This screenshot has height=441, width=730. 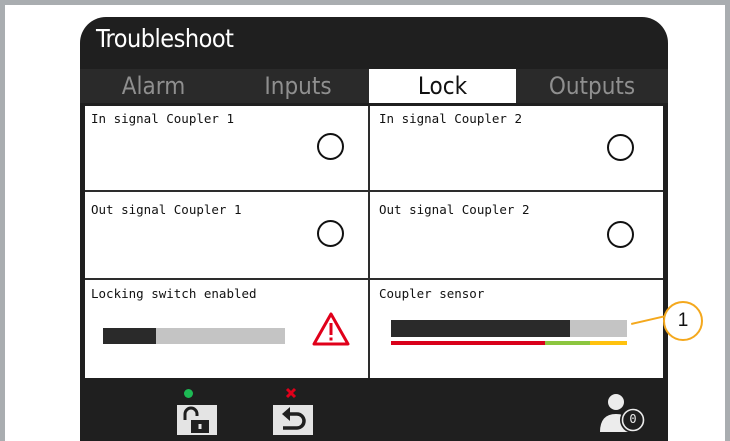 What do you see at coordinates (330, 146) in the screenshot?
I see `in-signal-coupler-1-indicator` at bounding box center [330, 146].